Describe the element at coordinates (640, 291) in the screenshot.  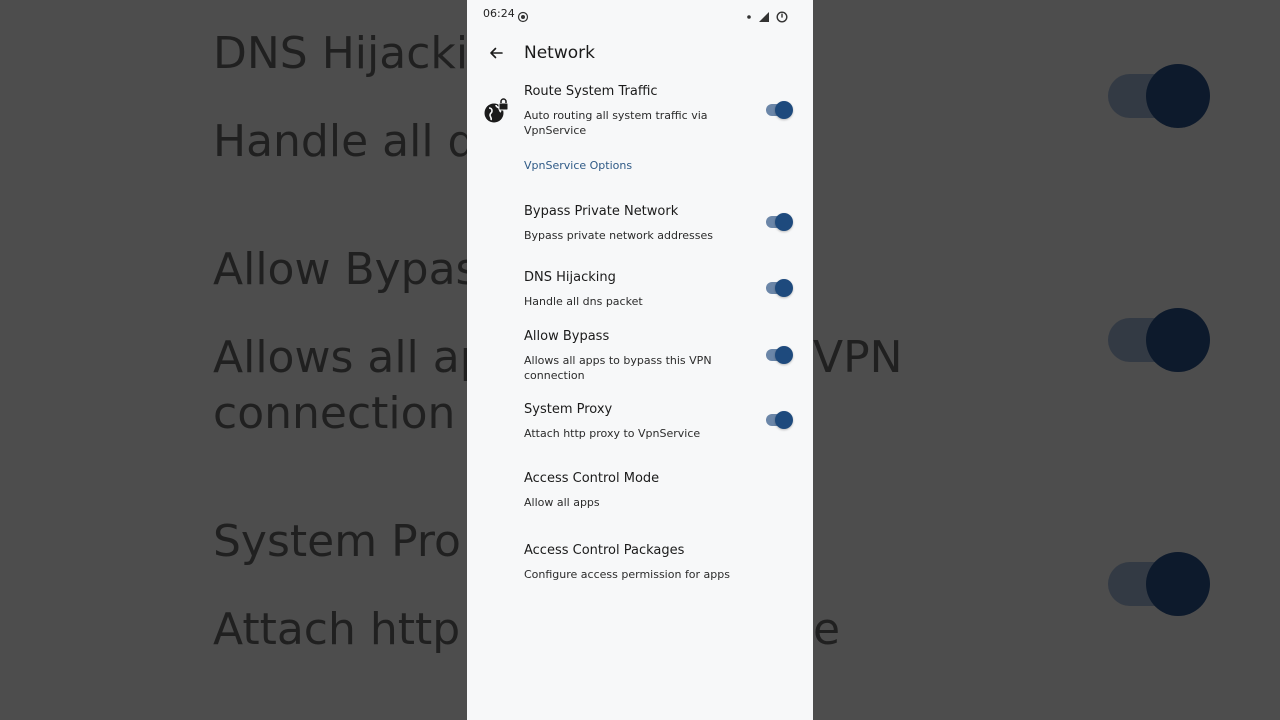
I see `setting-dns-hijacking: DNS Hijacking Handle all dns packet` at that location.